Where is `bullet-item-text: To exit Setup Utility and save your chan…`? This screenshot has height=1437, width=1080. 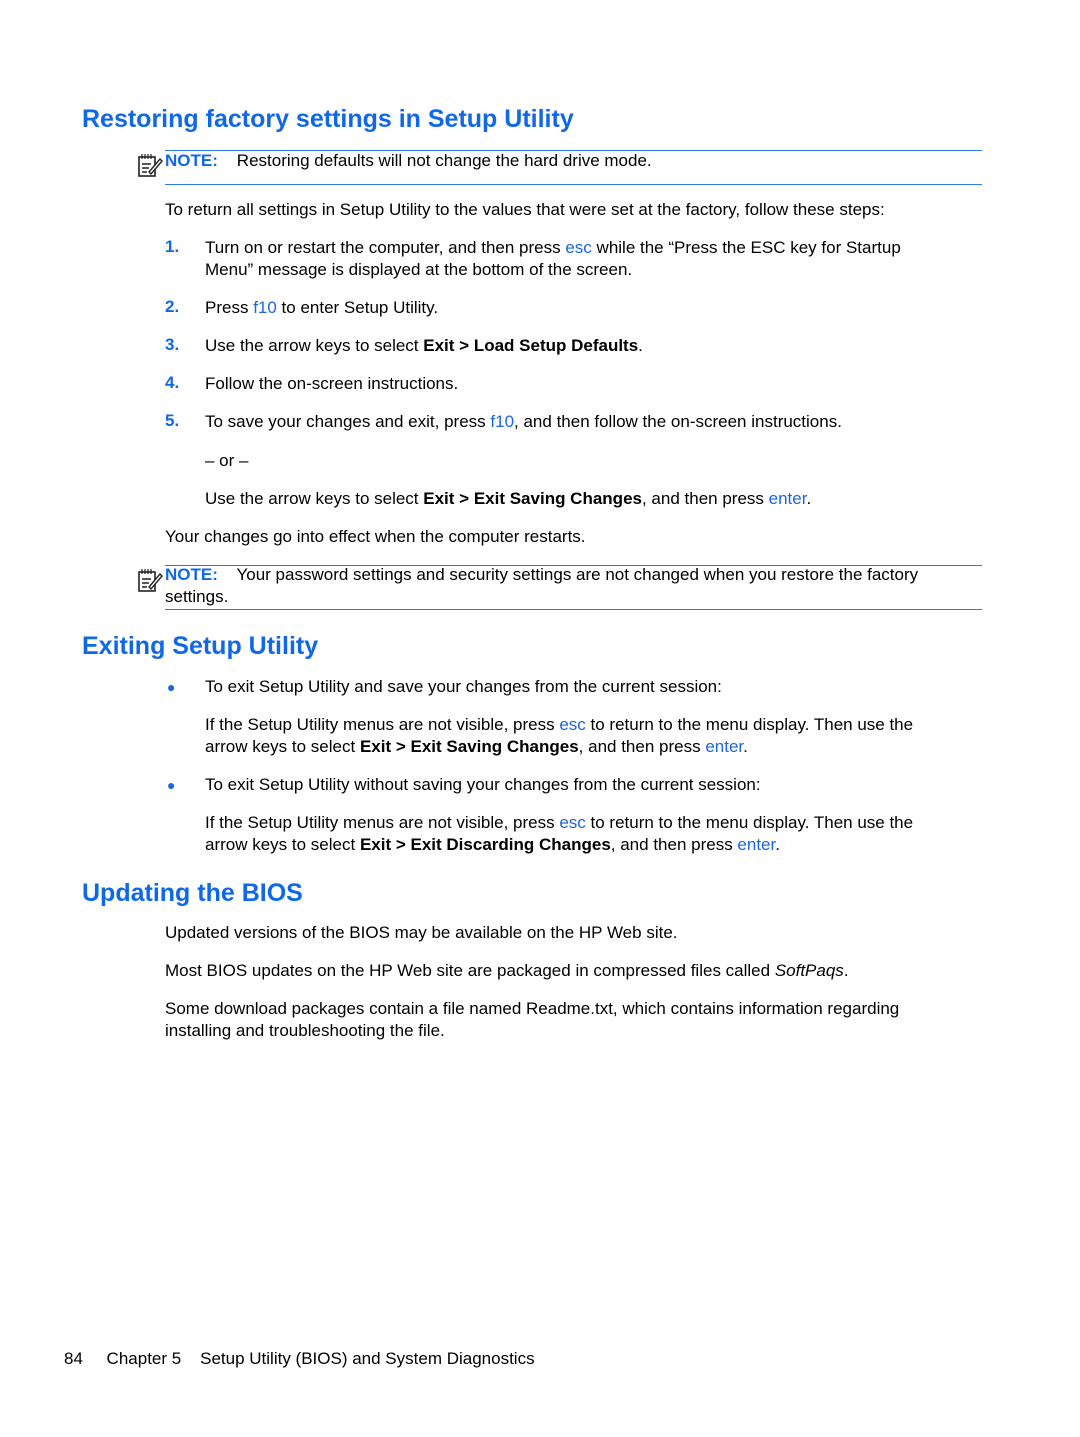 bullet-item-text: To exit Setup Utility and save your chan… is located at coordinates (463, 686).